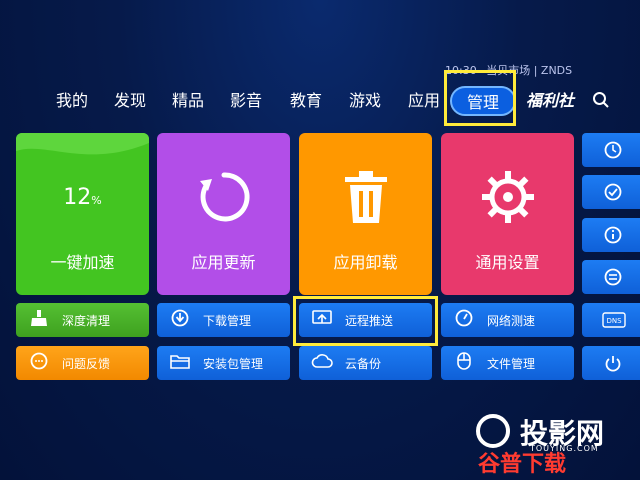  Describe the element at coordinates (322, 363) in the screenshot. I see `cloud-icon` at that location.